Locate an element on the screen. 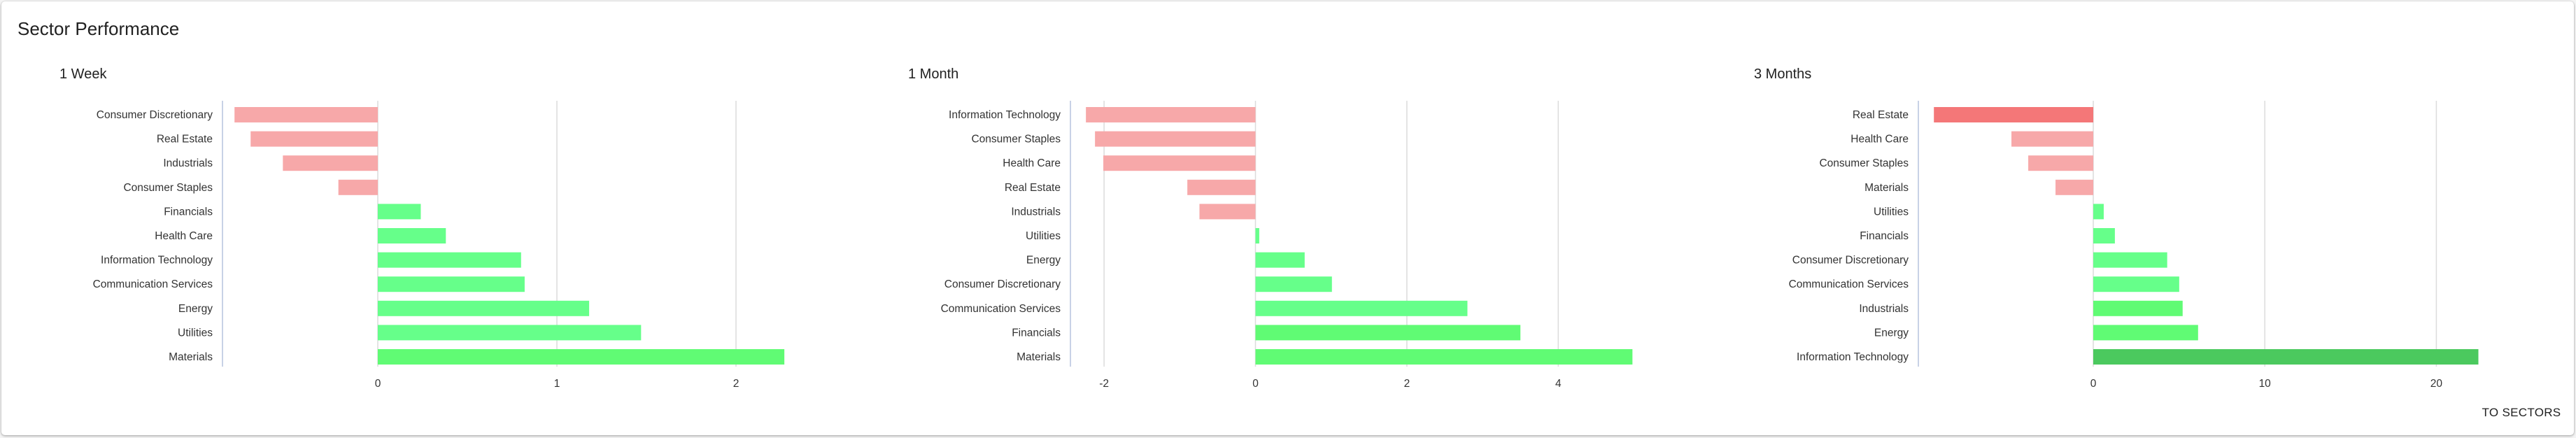 This screenshot has width=2576, height=438. x-tick-label: 20 is located at coordinates (2436, 384).